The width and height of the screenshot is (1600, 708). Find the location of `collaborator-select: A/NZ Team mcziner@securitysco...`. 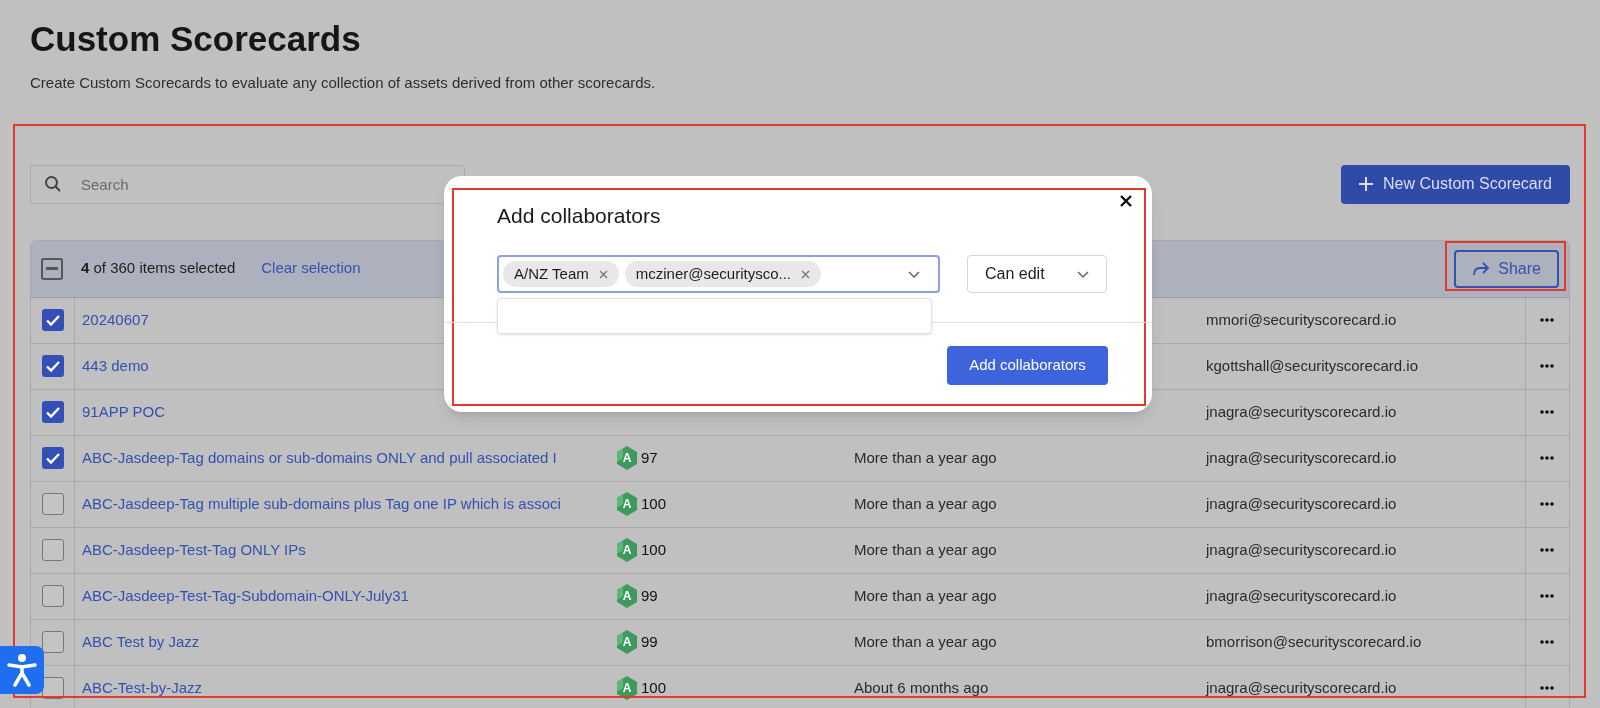

collaborator-select: A/NZ Team mcziner@securitysco... is located at coordinates (718, 274).